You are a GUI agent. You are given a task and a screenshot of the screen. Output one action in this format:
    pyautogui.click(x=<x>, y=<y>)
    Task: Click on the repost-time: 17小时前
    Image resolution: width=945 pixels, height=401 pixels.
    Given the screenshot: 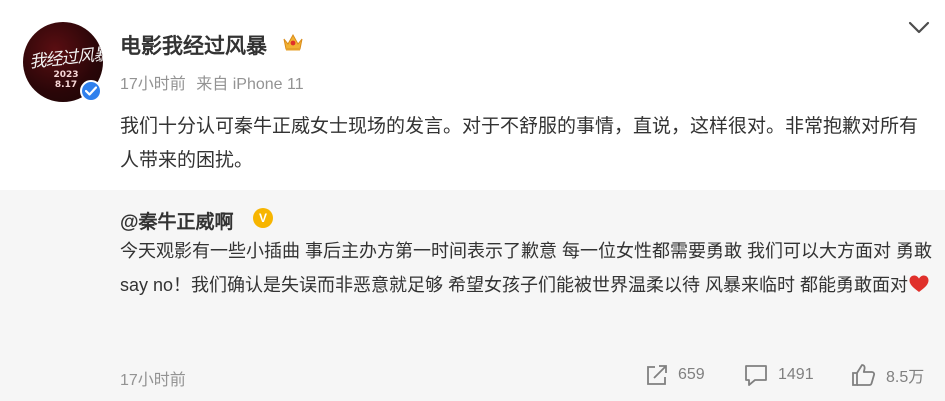 What is the action you would take?
    pyautogui.click(x=153, y=378)
    